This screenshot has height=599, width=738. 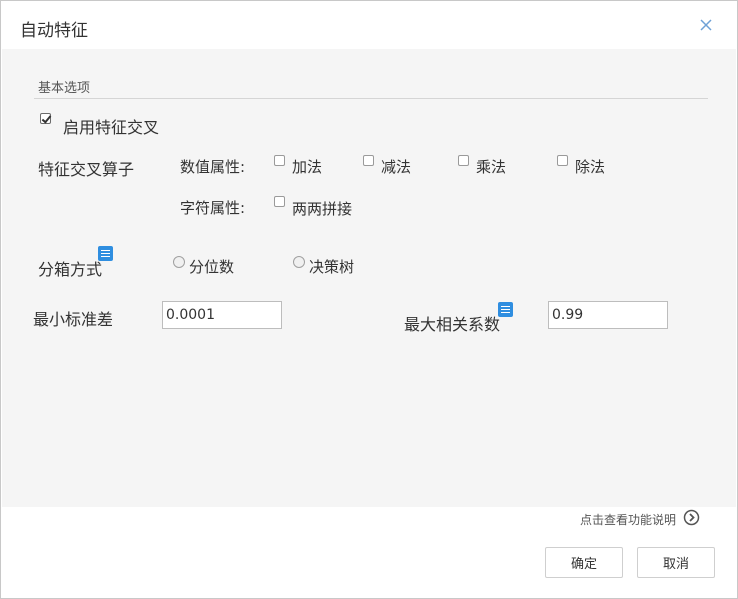 I want to click on info-icon-binning, so click(x=105, y=253).